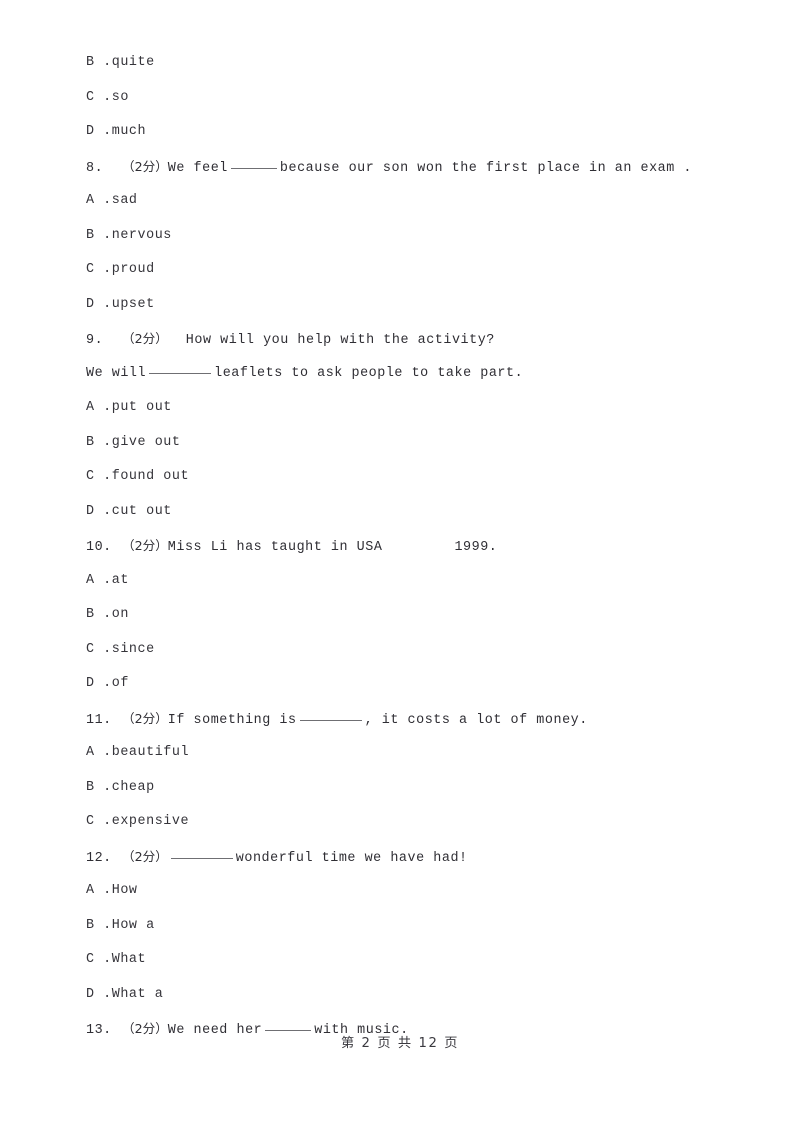  Describe the element at coordinates (416, 926) in the screenshot. I see `option-row: B .How a` at that location.